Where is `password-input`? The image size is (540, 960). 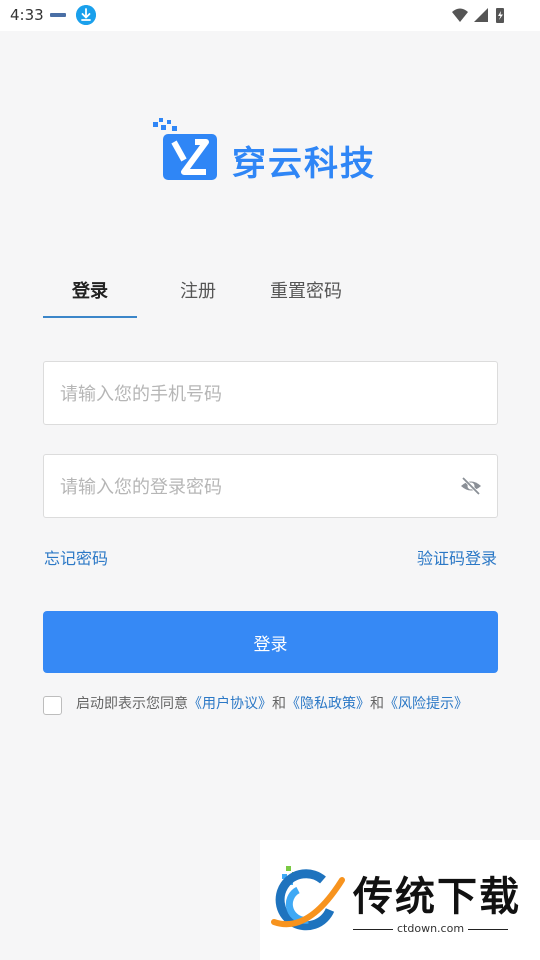 password-input is located at coordinates (260, 487).